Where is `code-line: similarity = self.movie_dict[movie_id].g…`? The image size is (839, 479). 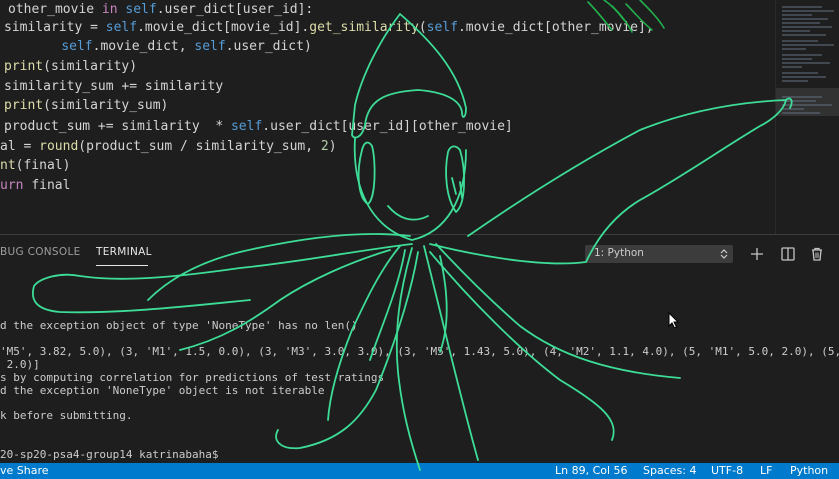 code-line: similarity = self.movie_dict[movie_id].g… is located at coordinates (329, 28).